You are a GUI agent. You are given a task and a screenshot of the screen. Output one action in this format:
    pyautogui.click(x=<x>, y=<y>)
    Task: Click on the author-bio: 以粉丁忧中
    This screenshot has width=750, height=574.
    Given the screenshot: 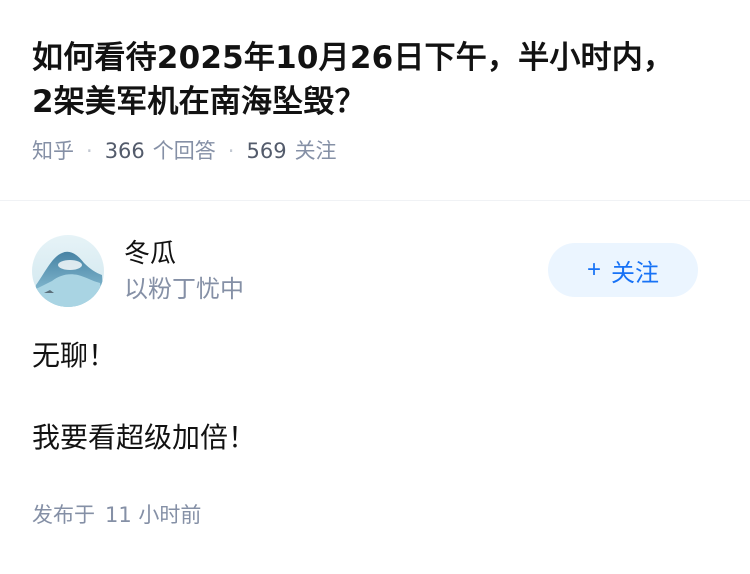 What is the action you would take?
    pyautogui.click(x=184, y=289)
    